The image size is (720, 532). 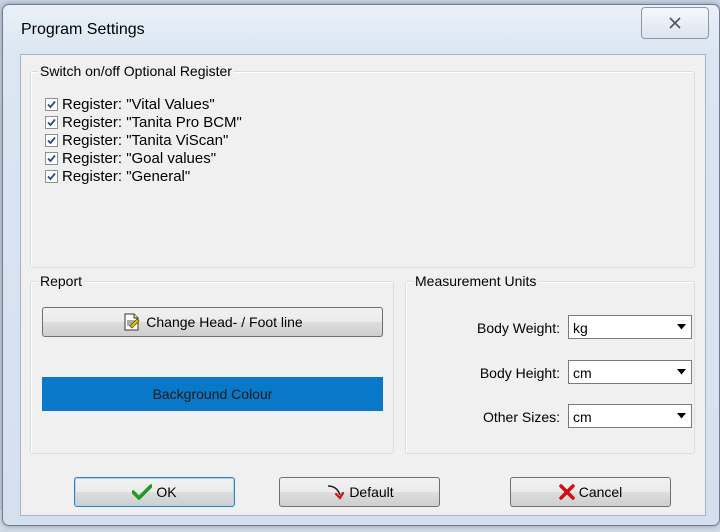 I want to click on background-colour-label: Background Colour, so click(x=212, y=394).